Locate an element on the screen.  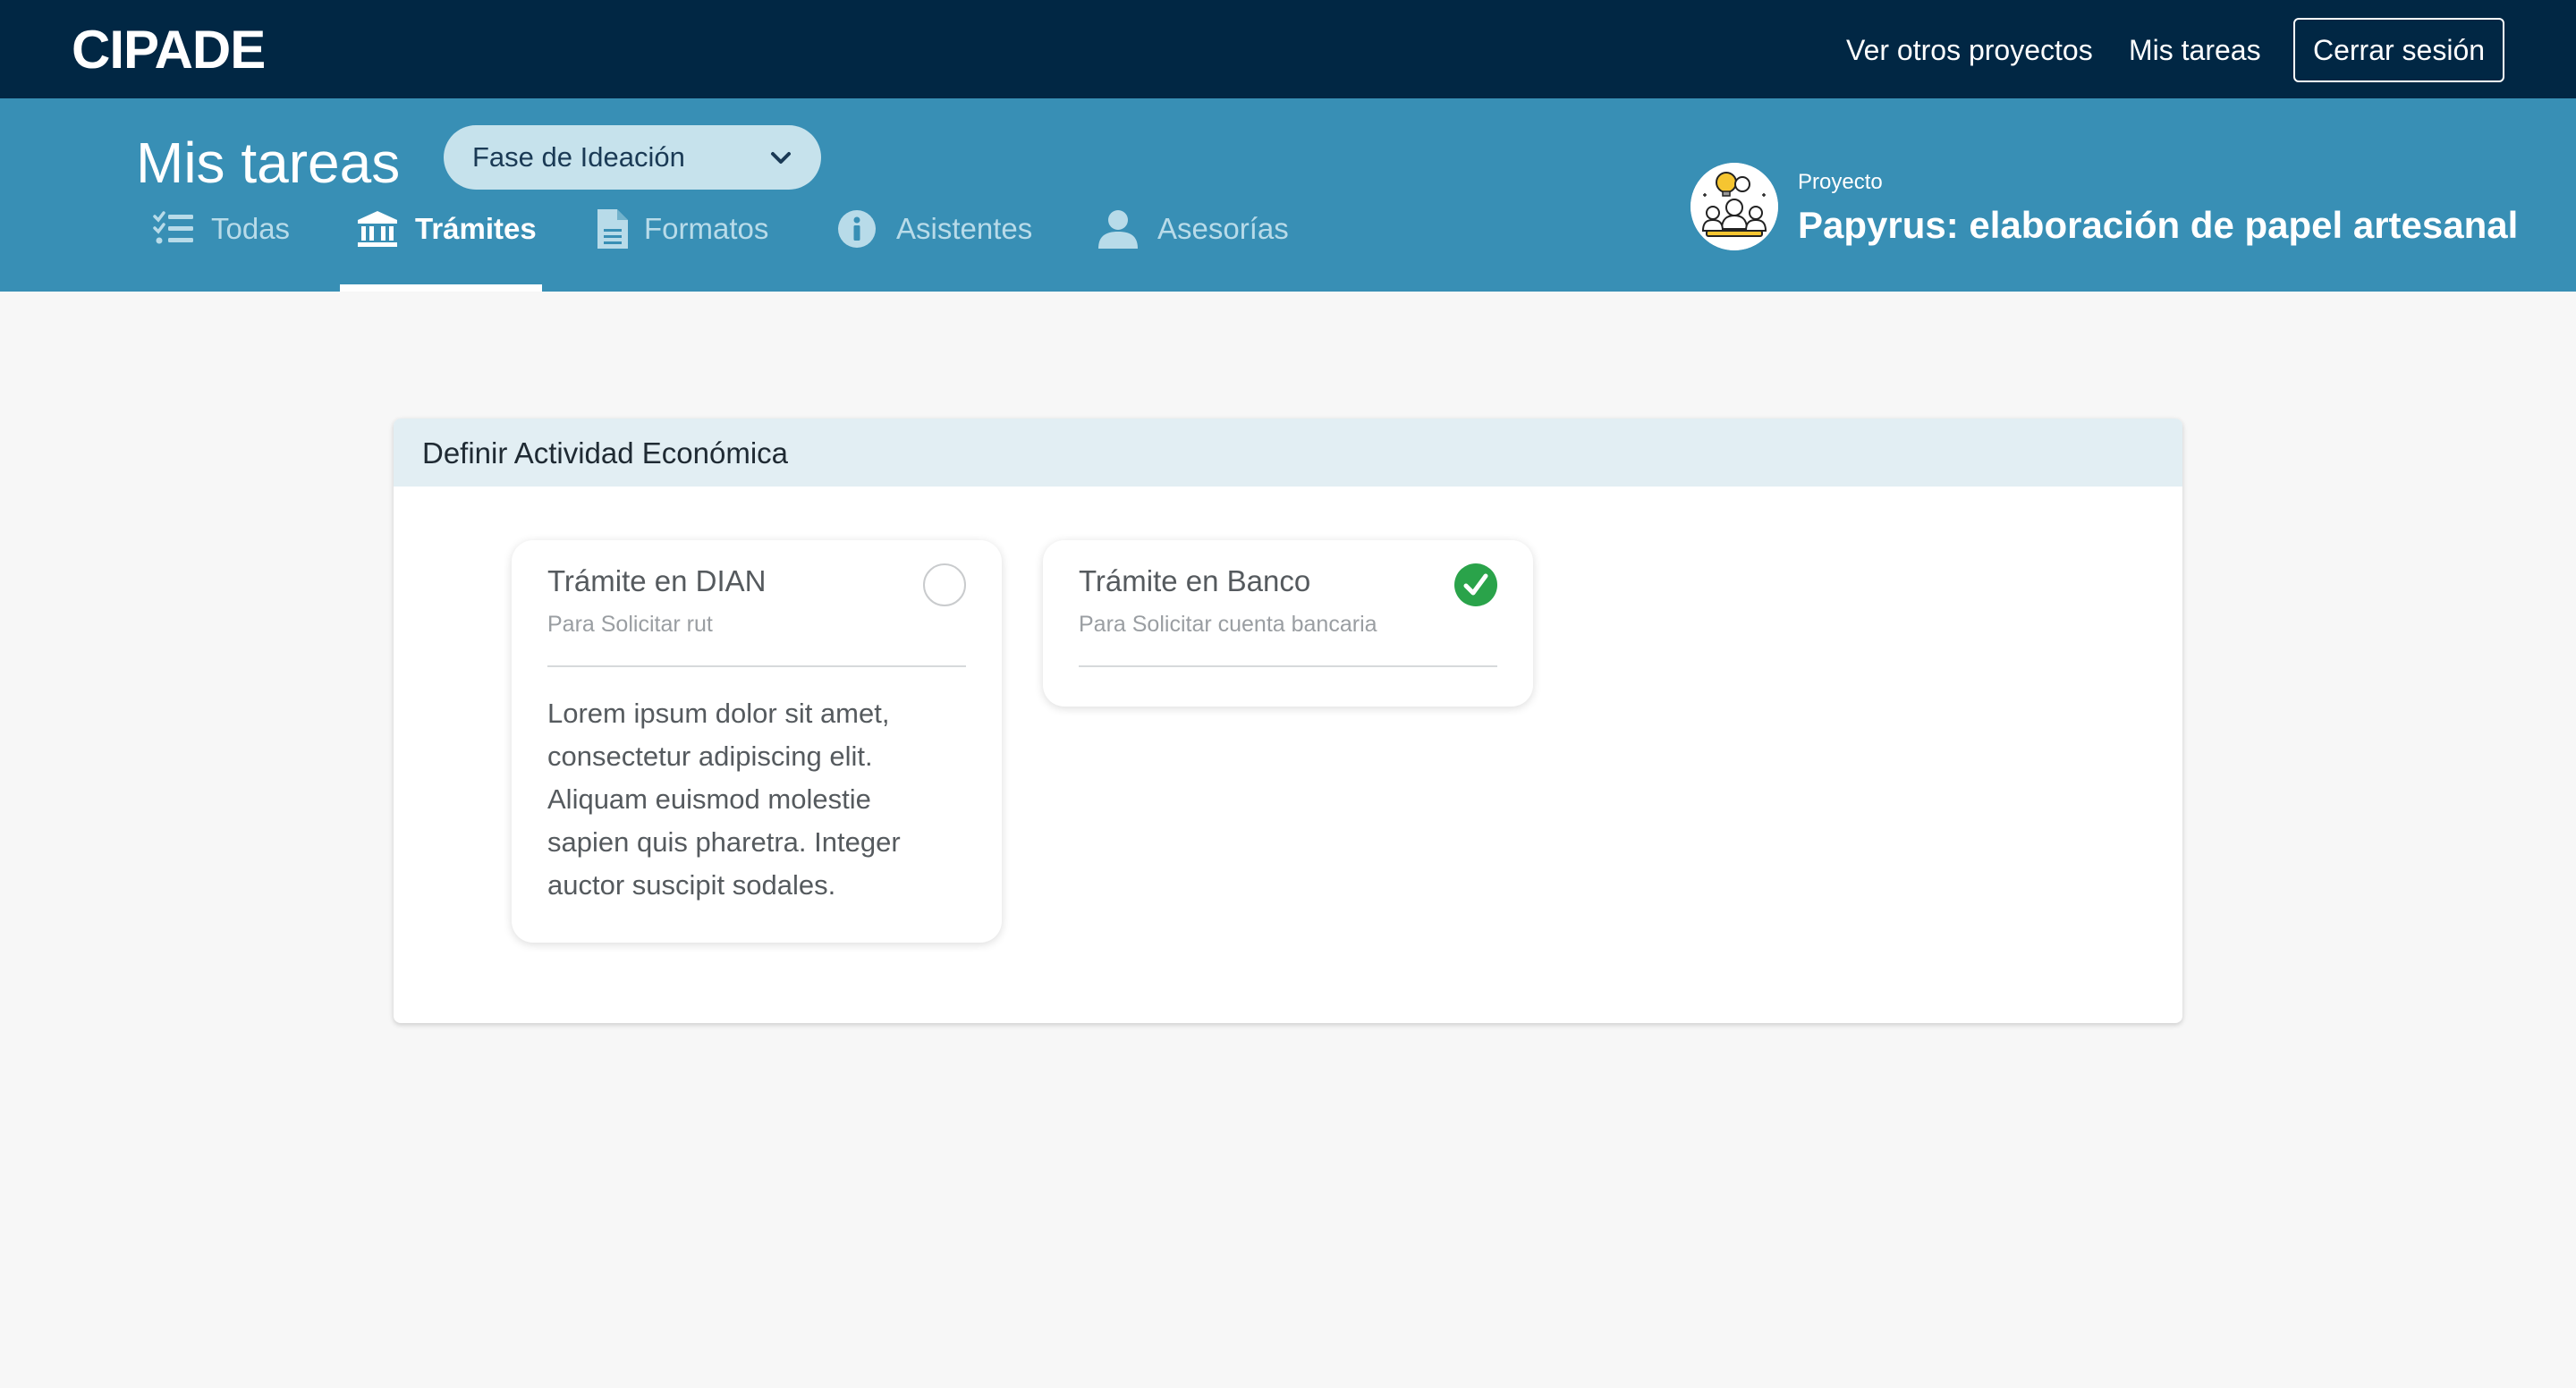
active-tab-indicator is located at coordinates (441, 288).